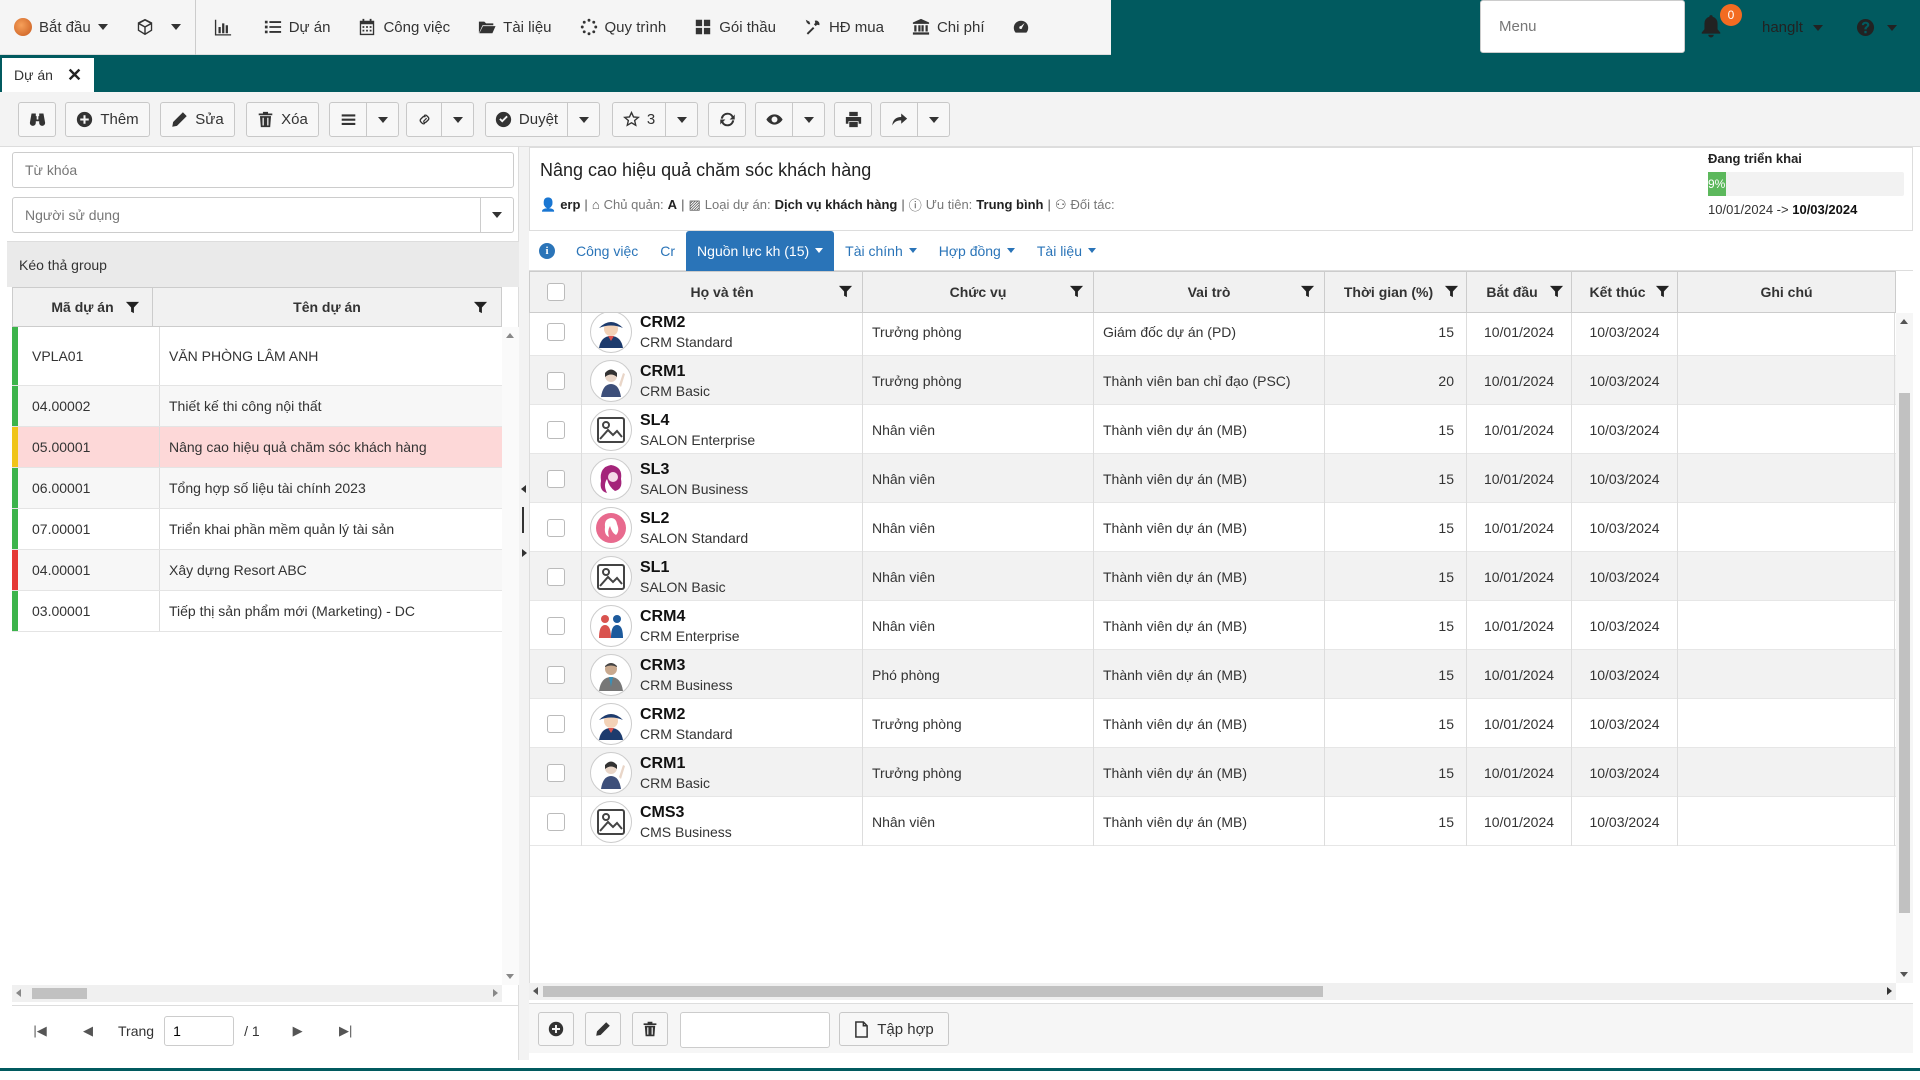 Image resolution: width=1920 pixels, height=1080 pixels. What do you see at coordinates (844, 27) in the screenshot?
I see `nav-item-hd-mua: HĐ mua` at bounding box center [844, 27].